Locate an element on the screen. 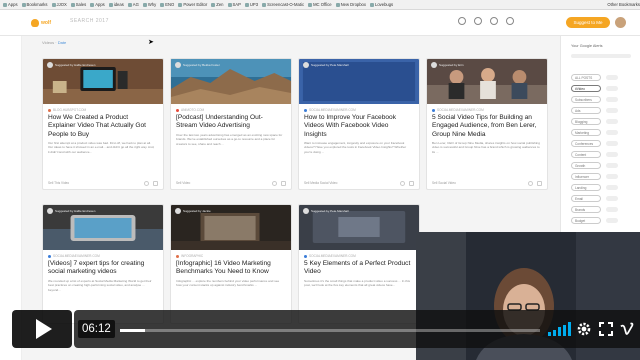  tag-chip: Subscribers is located at coordinates (586, 99).